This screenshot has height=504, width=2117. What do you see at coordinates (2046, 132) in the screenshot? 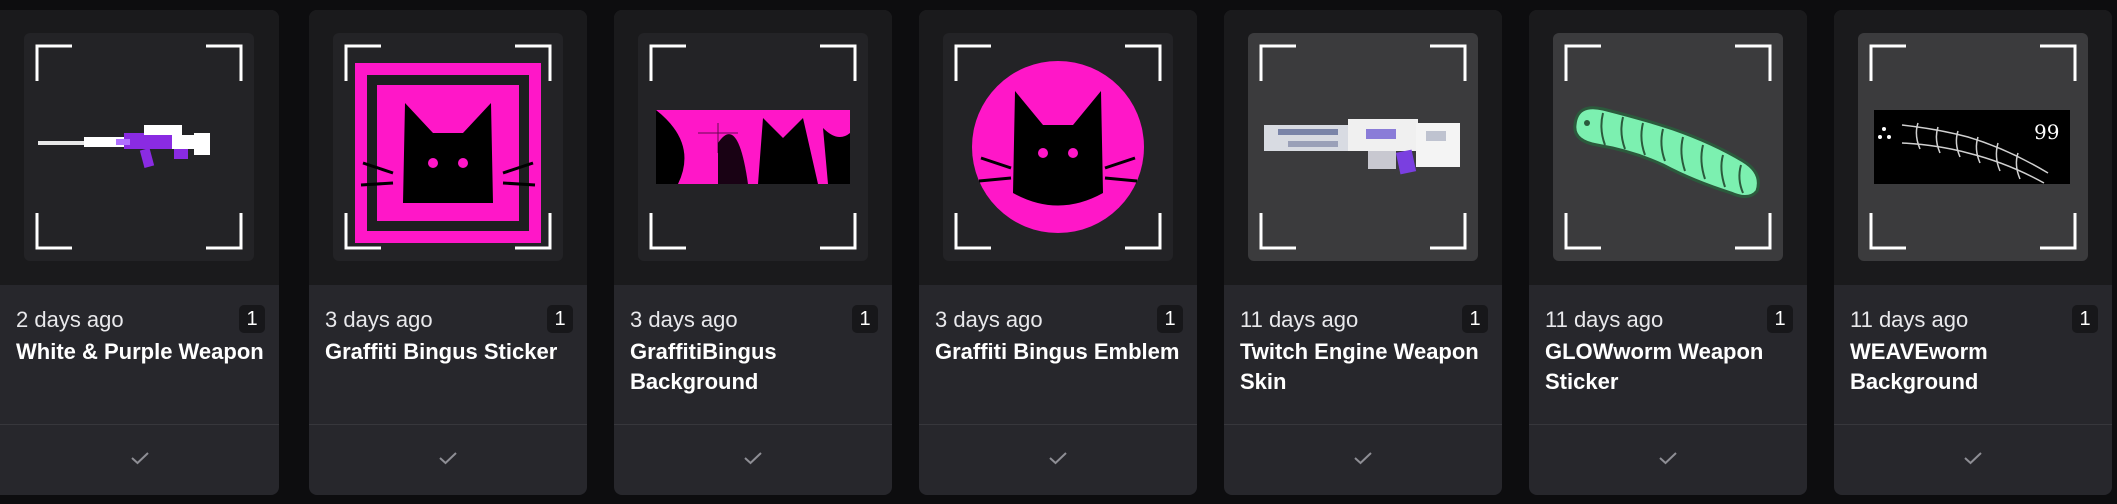
I see `badge-number: 99` at bounding box center [2046, 132].